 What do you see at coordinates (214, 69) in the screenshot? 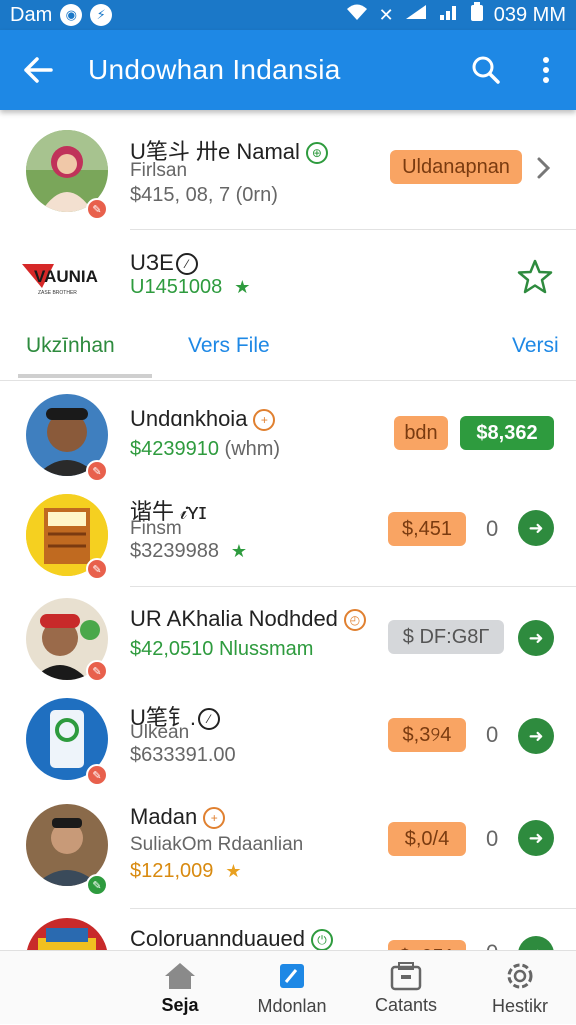
I see `page-title: Undowhan Indansia` at bounding box center [214, 69].